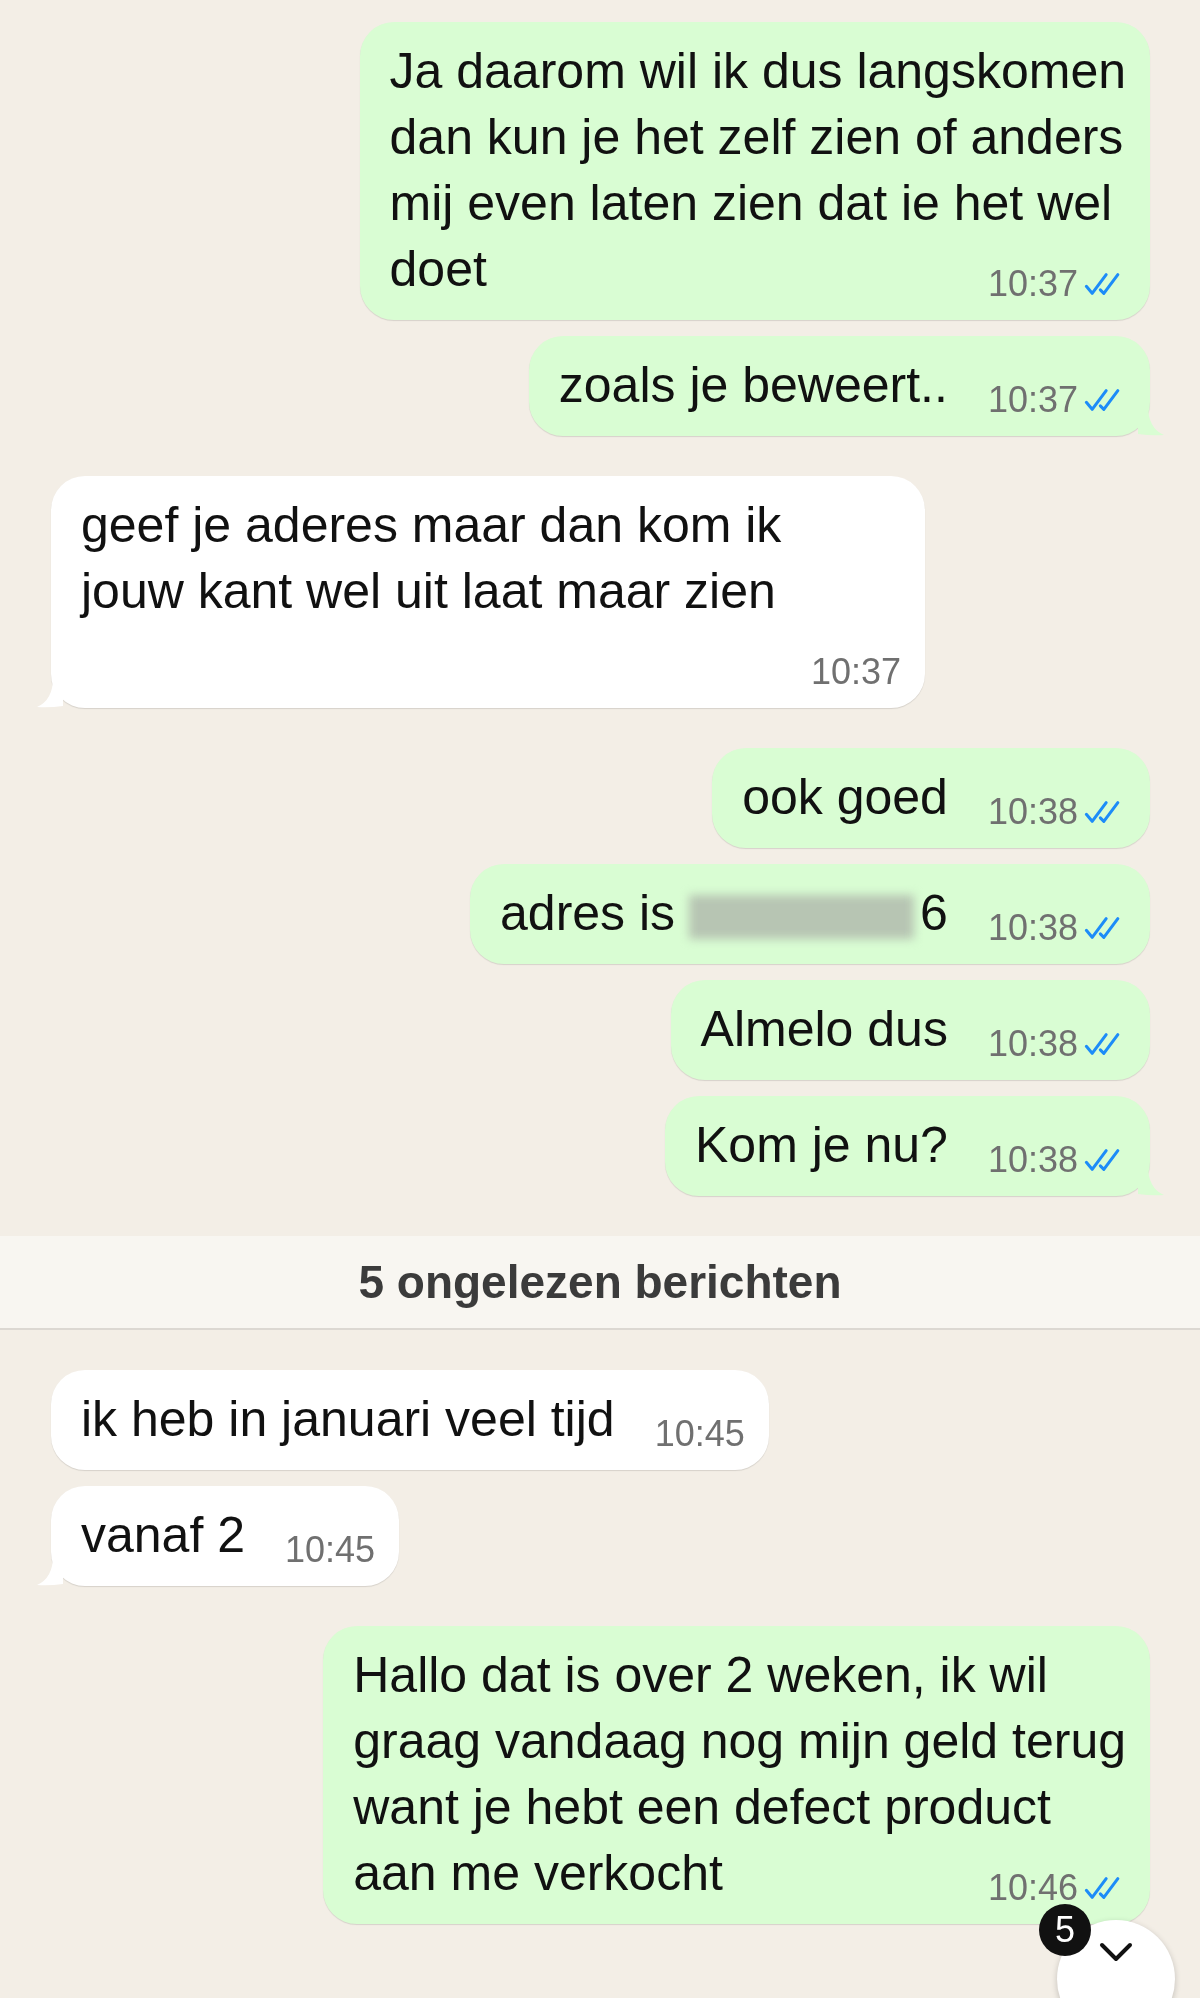 The height and width of the screenshot is (1998, 1200). I want to click on chevron-down-icon, so click(1116, 1952).